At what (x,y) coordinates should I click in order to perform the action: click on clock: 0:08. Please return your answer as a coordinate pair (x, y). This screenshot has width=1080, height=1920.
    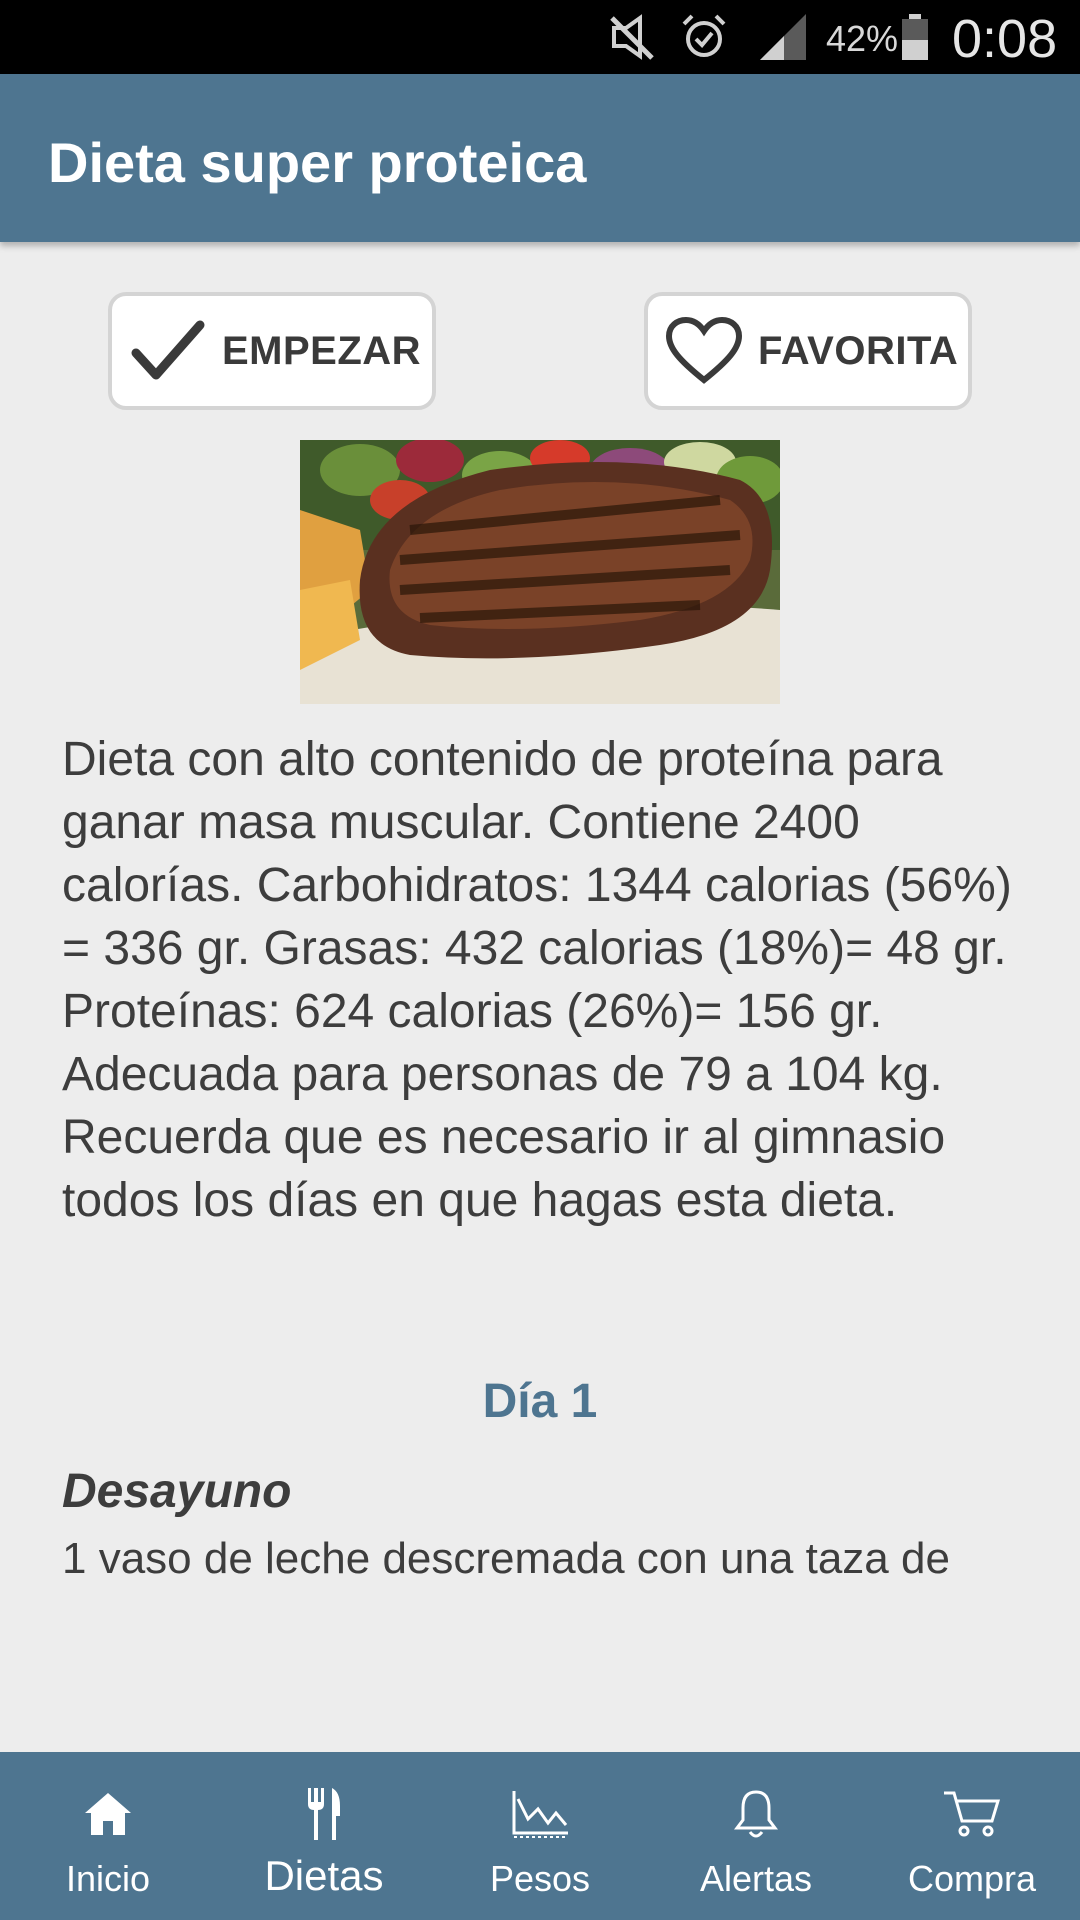
    Looking at the image, I should click on (1005, 39).